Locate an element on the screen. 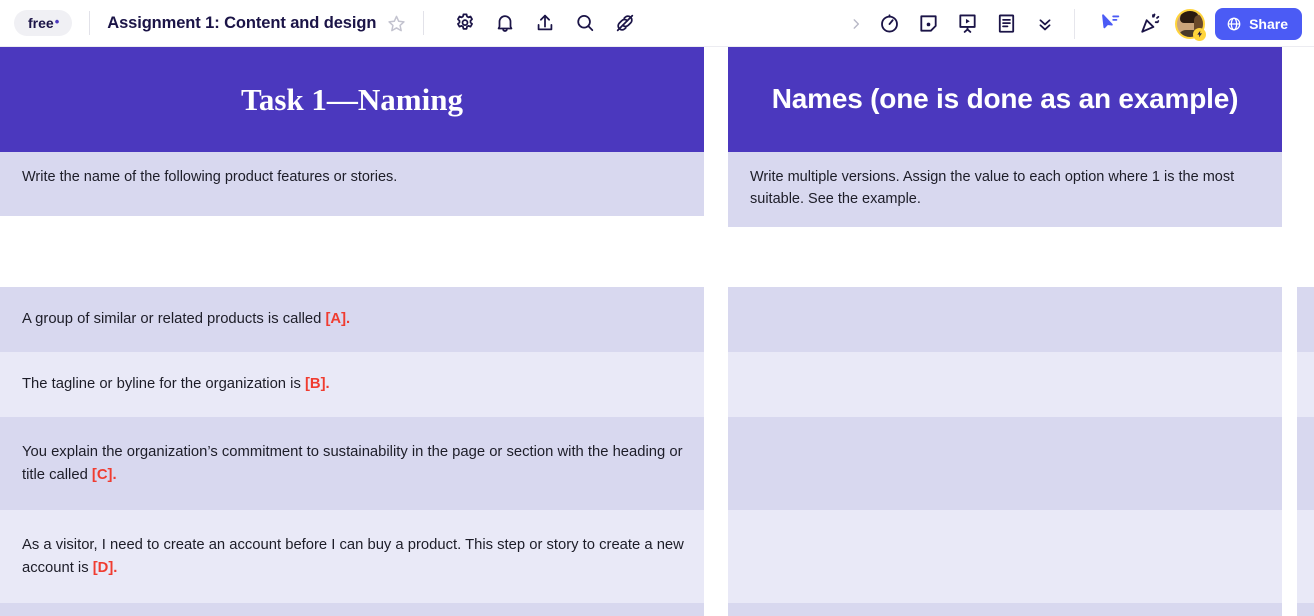 The image size is (1314, 616). gear-icon is located at coordinates (465, 23).